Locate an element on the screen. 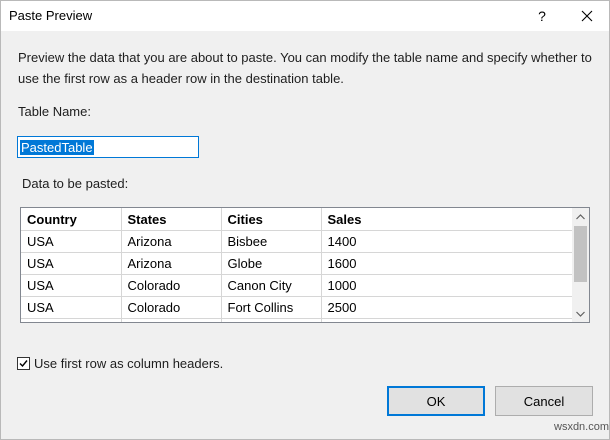 This screenshot has width=610, height=440. table-row: USA Arizona Bisbee 1400 is located at coordinates (297, 241).